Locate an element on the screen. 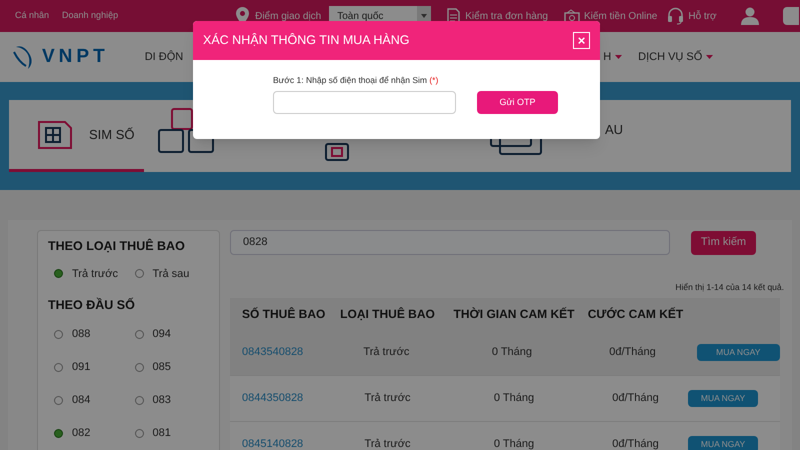  earn-online-link: Kiếm tiền Online is located at coordinates (621, 16).